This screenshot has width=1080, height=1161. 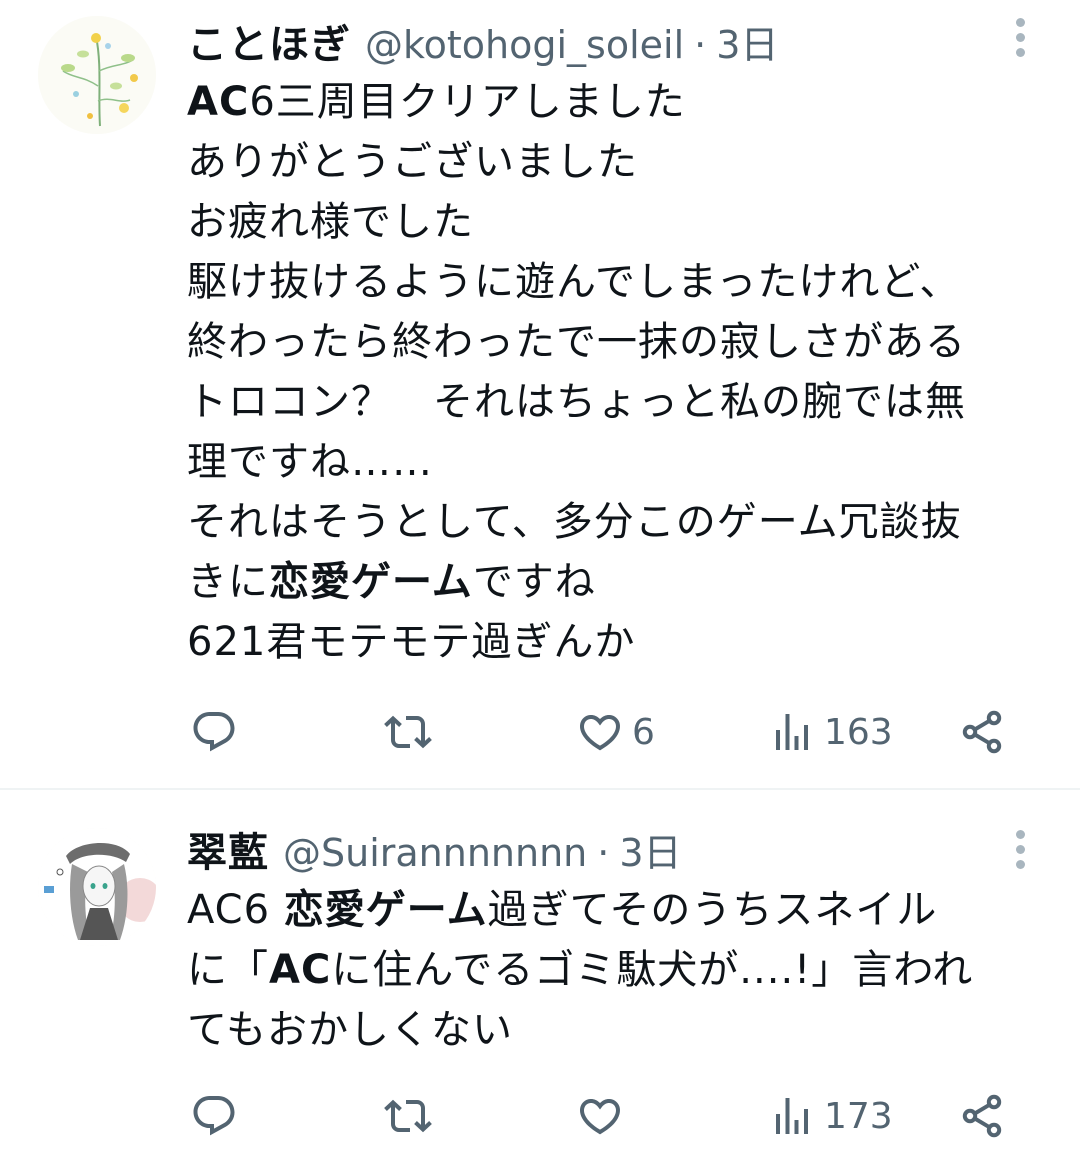 I want to click on tweet-text-line: 駆け抜けるように遊んでしまったけれど、, so click(x=622, y=282).